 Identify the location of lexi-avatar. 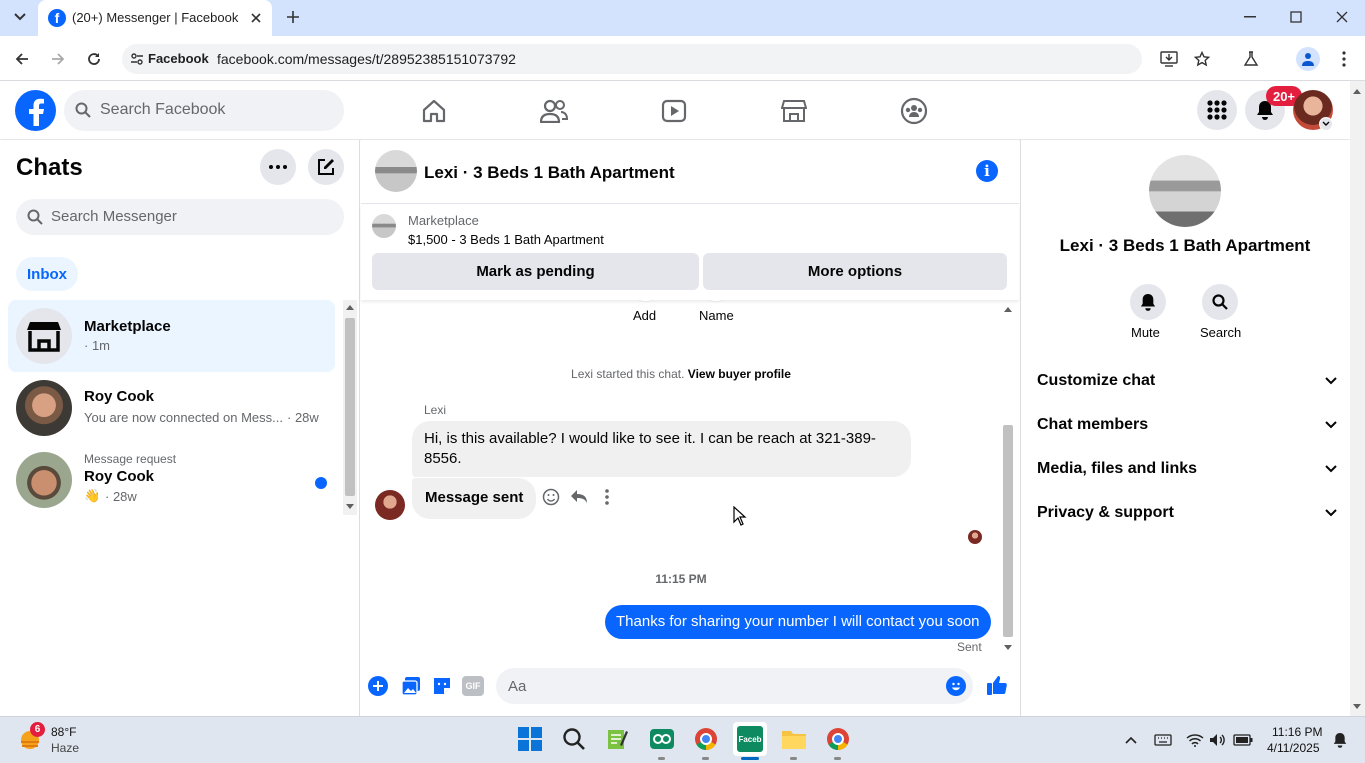
(390, 505).